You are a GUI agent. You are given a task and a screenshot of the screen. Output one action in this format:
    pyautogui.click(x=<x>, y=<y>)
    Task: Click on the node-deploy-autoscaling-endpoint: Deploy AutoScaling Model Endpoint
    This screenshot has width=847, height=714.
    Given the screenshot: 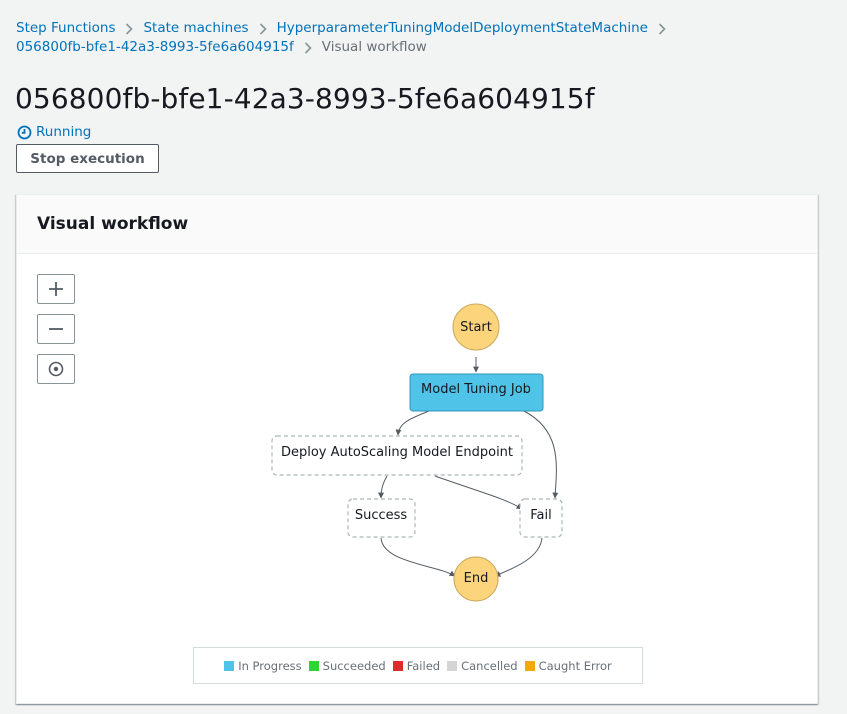 What is the action you would take?
    pyautogui.click(x=397, y=455)
    